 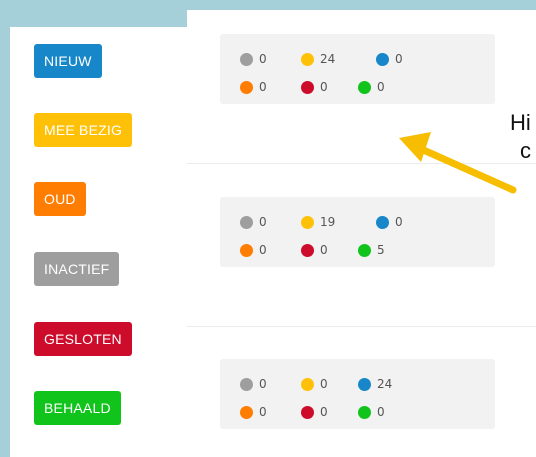 I want to click on status-summary-card: 0 0 24 0 0 0, so click(x=357, y=394).